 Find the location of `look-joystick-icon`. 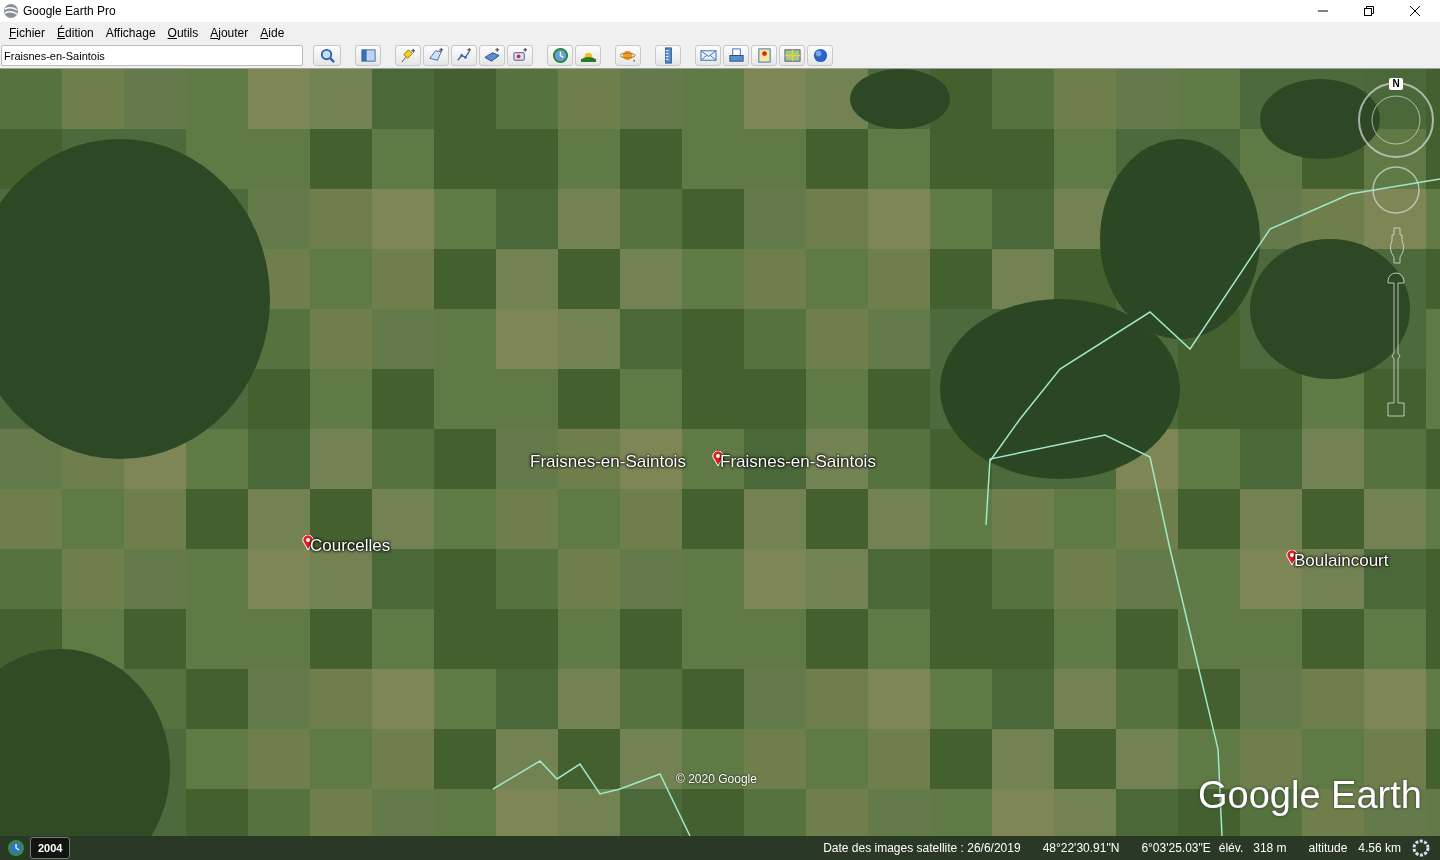

look-joystick-icon is located at coordinates (1396, 190).